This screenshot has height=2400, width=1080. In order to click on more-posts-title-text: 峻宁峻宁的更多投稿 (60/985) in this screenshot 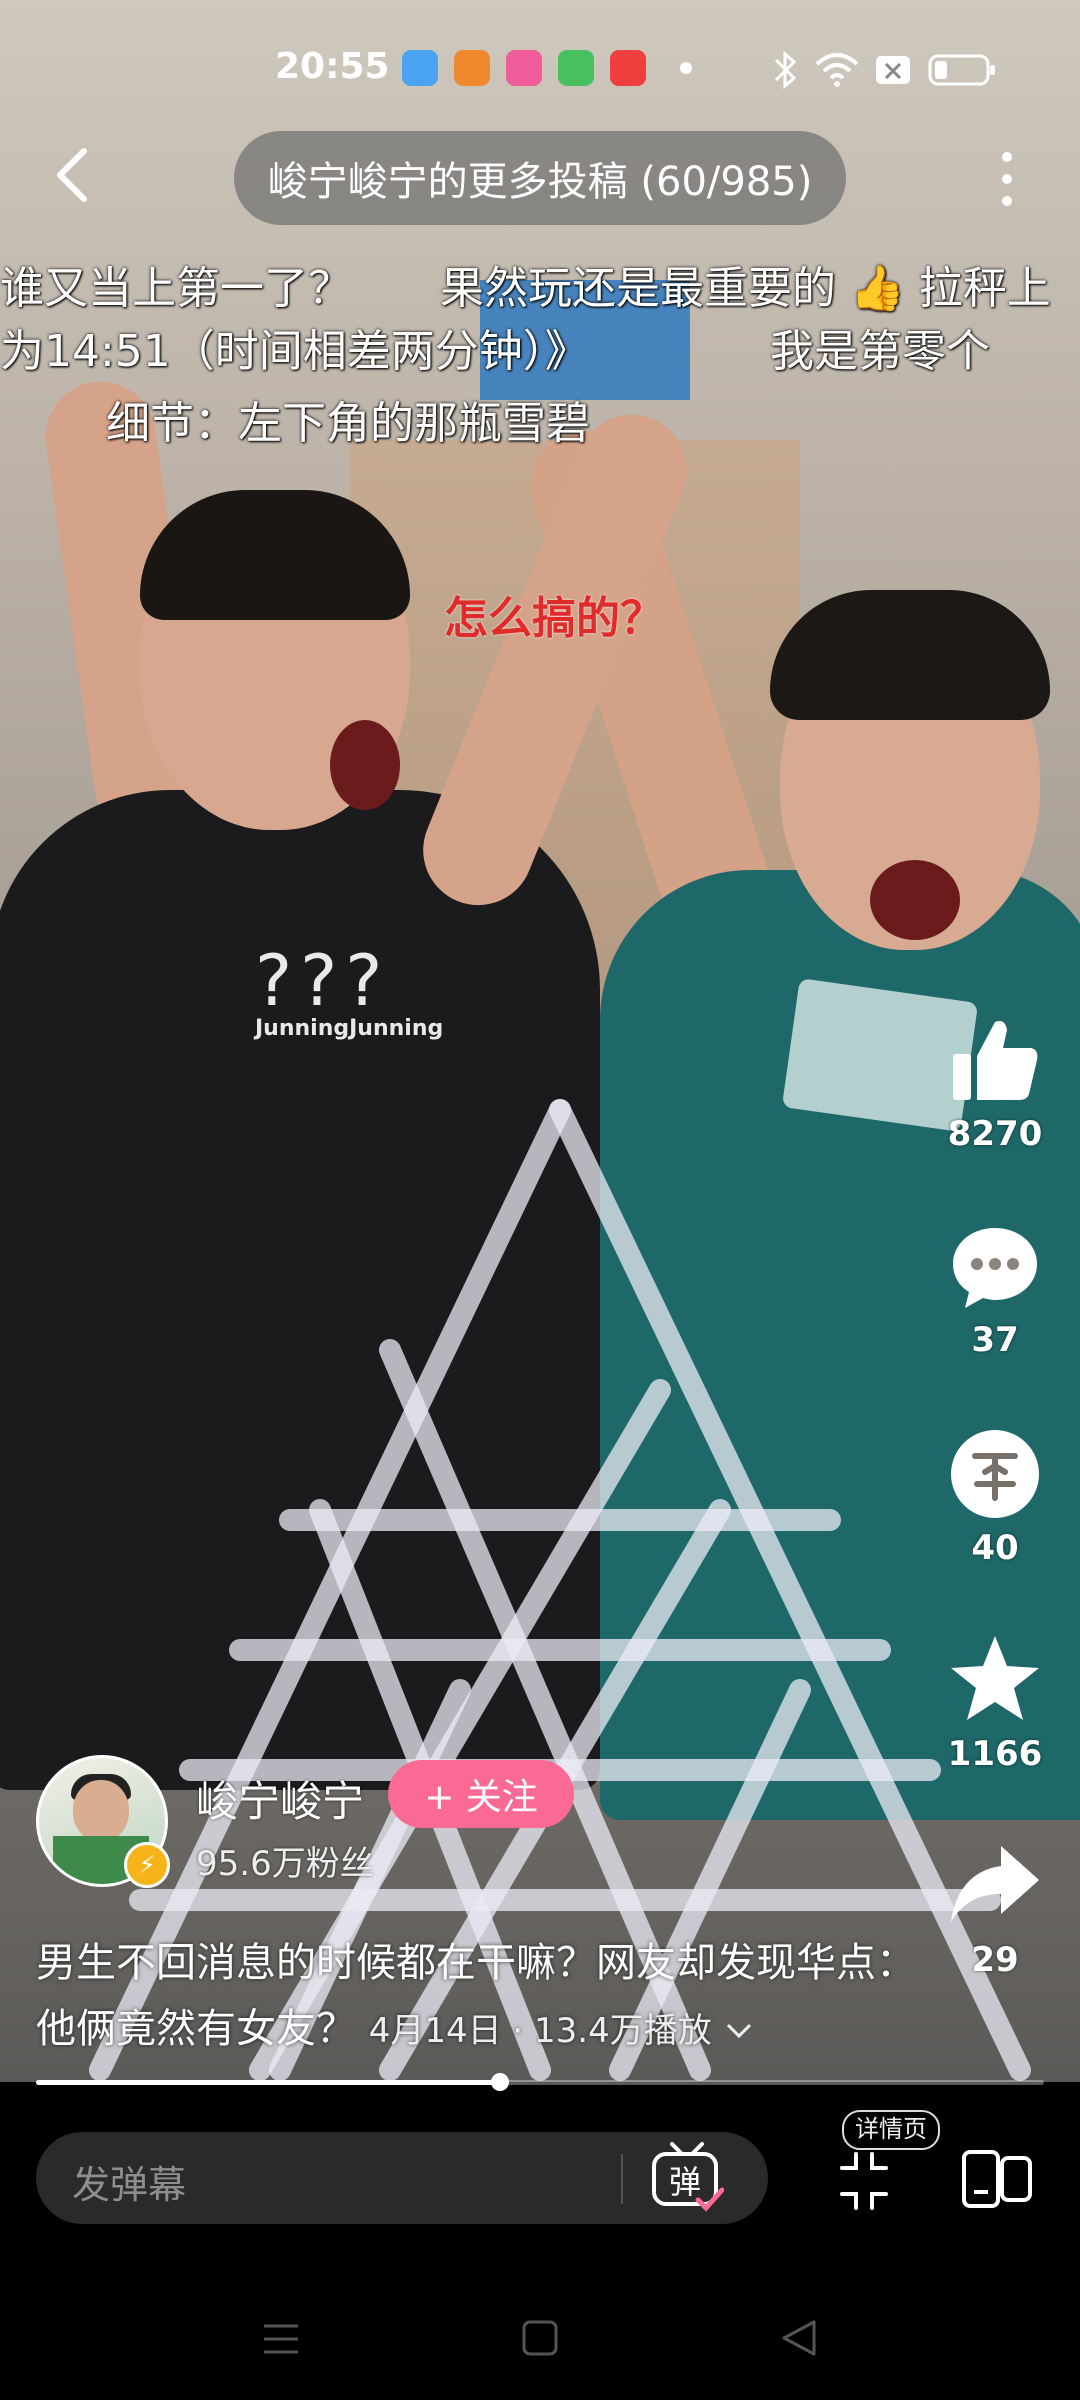, I will do `click(540, 182)`.